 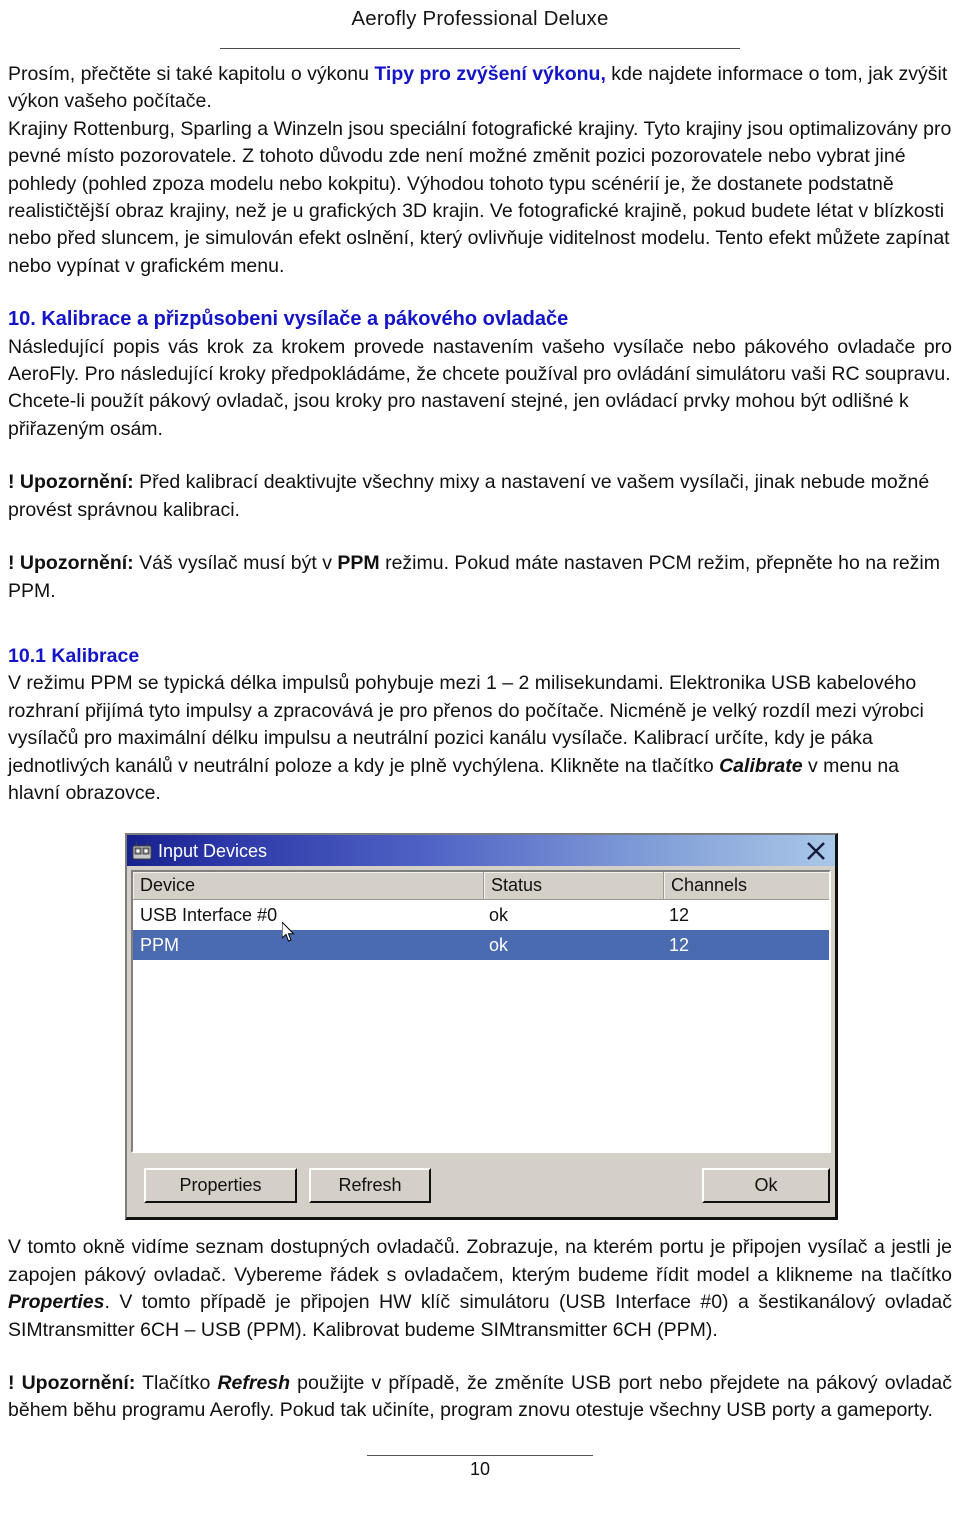 What do you see at coordinates (481, 915) in the screenshot?
I see `table-row: USB Interface #0 ok 12` at bounding box center [481, 915].